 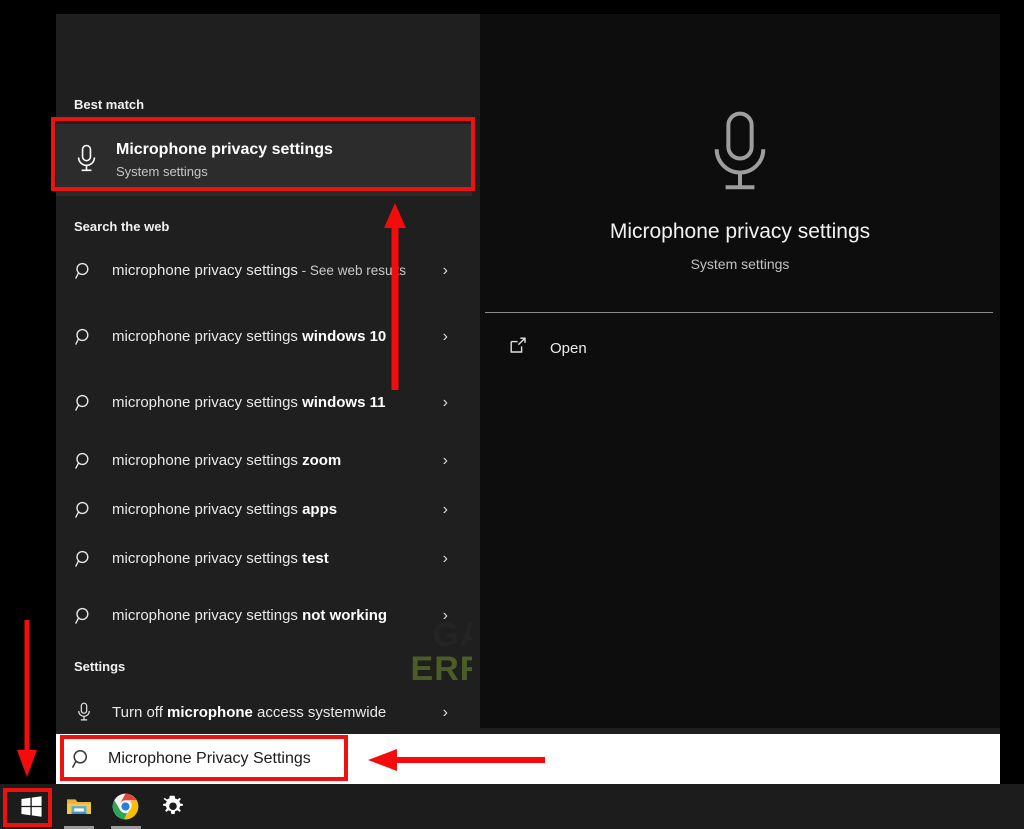 What do you see at coordinates (109, 104) in the screenshot?
I see `best-match-header: Best match` at bounding box center [109, 104].